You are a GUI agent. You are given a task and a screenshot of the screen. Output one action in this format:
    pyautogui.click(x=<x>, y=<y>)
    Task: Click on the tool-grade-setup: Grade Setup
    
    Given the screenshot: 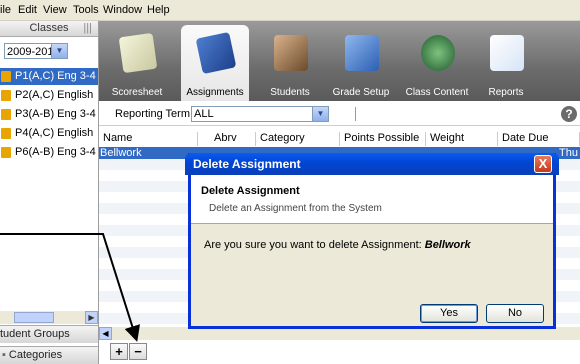 What is the action you would take?
    pyautogui.click(x=361, y=63)
    